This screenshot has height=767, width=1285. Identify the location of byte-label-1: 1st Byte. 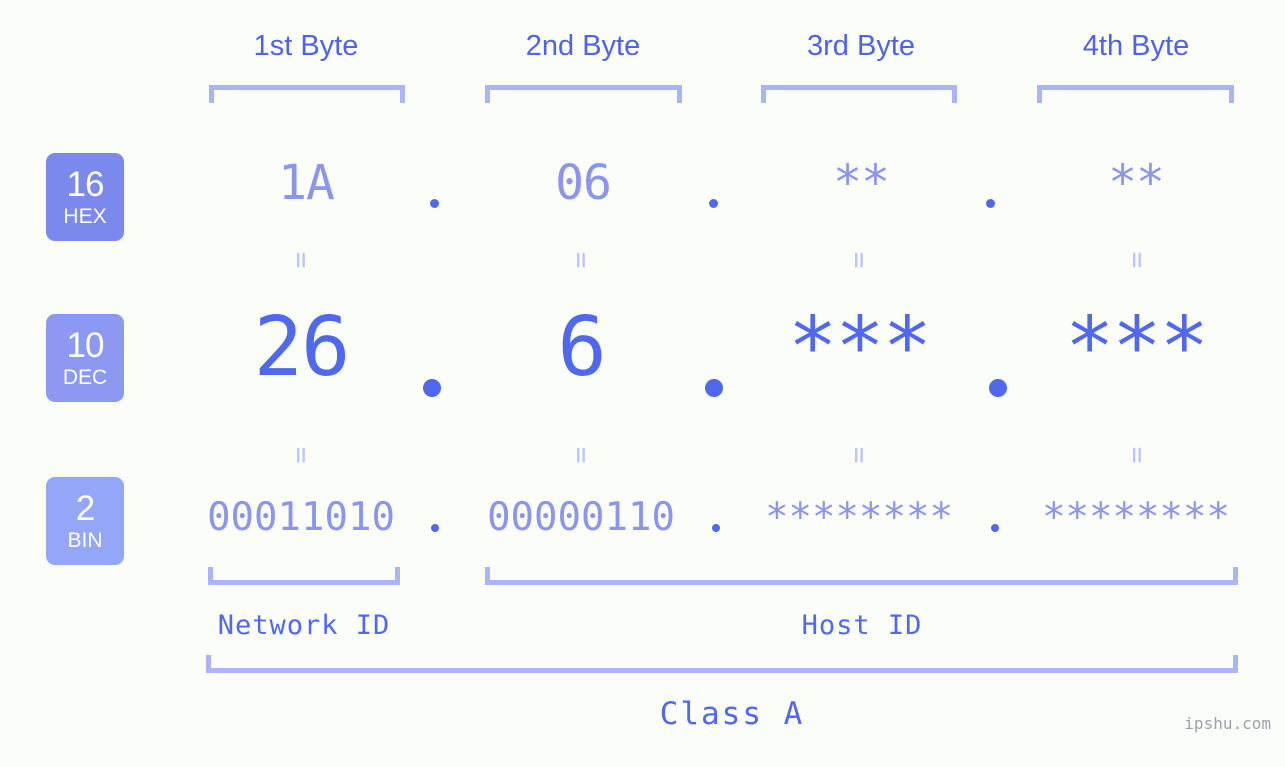
(306, 46).